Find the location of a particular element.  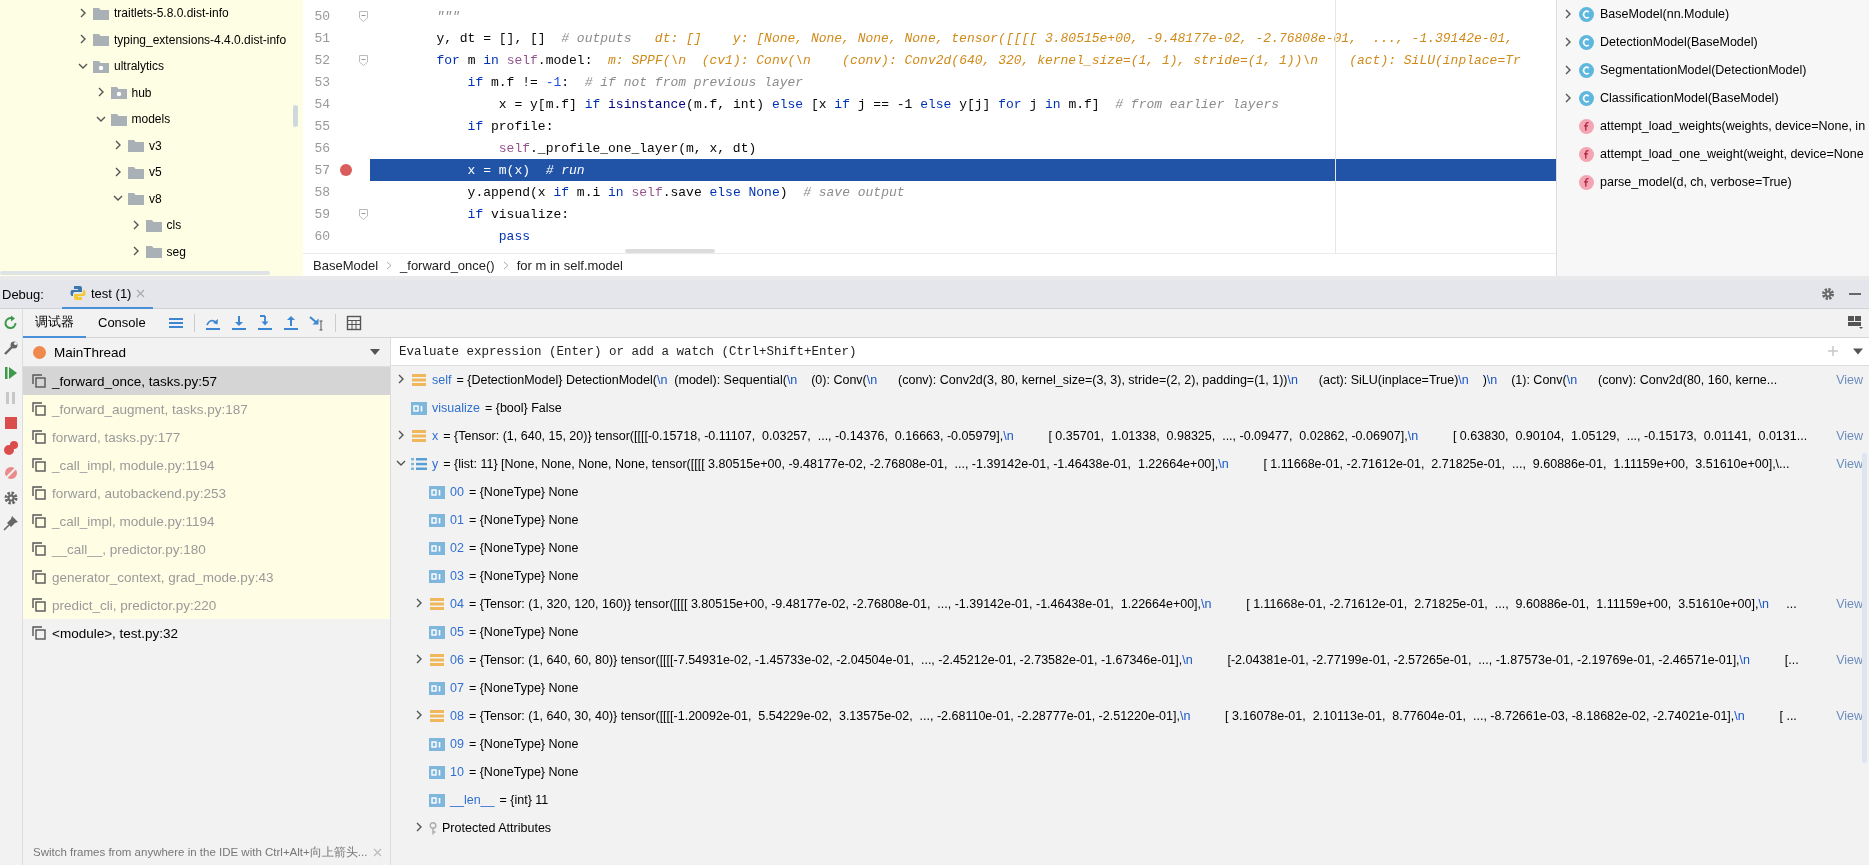

tree-item: seg is located at coordinates (176, 251).